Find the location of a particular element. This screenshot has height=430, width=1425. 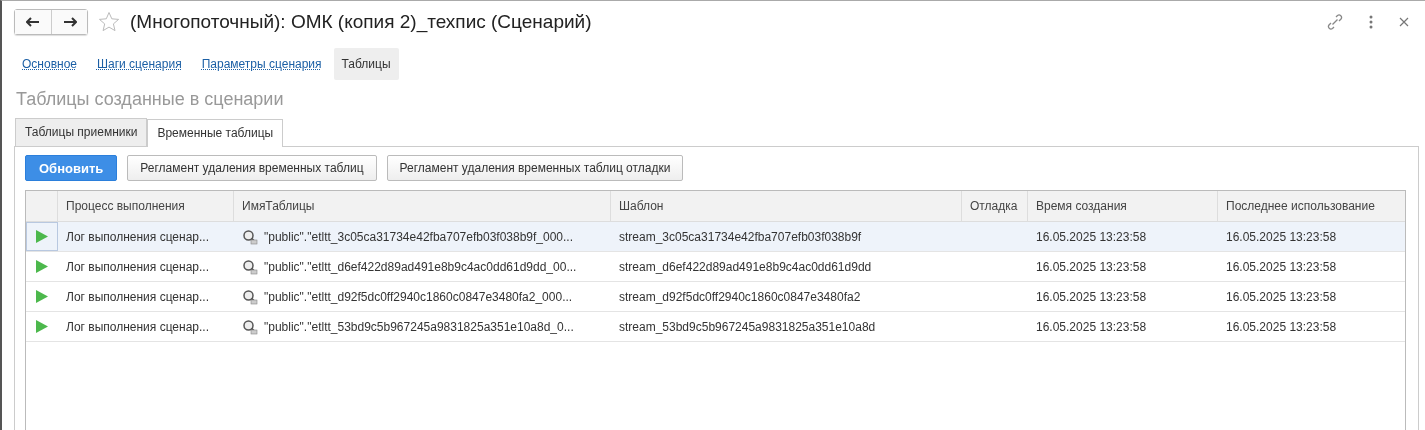

window-title: (Многопоточный): ОМК (копия 2)_техпис (Сценарий) is located at coordinates (361, 22).